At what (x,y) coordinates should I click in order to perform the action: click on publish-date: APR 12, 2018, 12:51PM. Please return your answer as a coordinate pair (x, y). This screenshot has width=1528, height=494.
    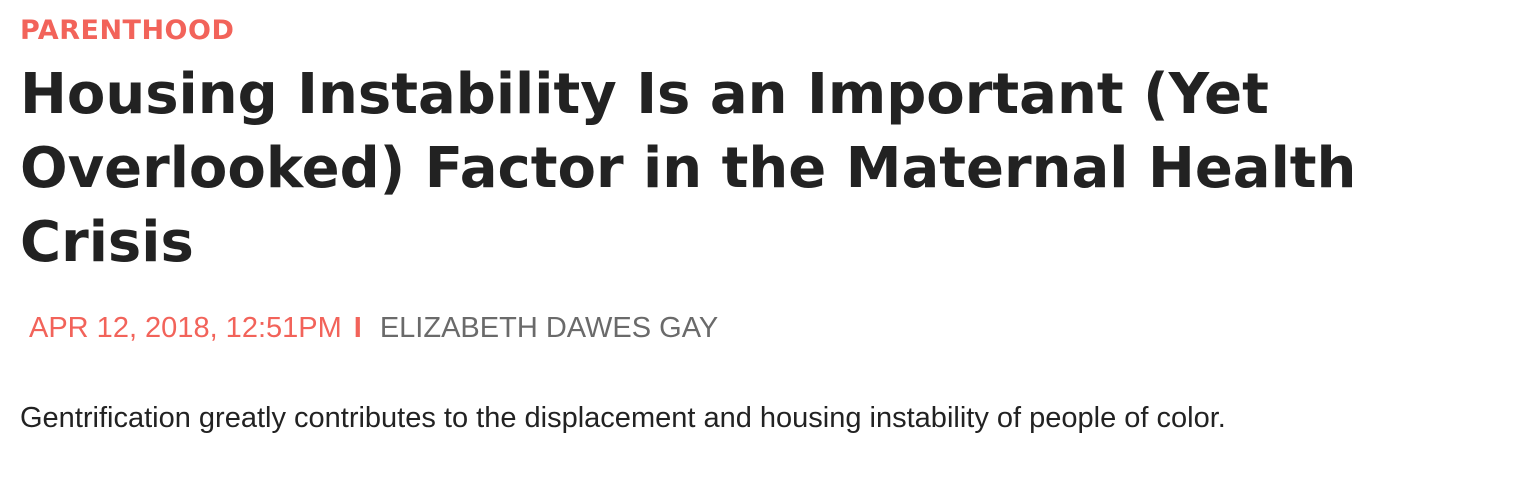
    Looking at the image, I should click on (185, 328).